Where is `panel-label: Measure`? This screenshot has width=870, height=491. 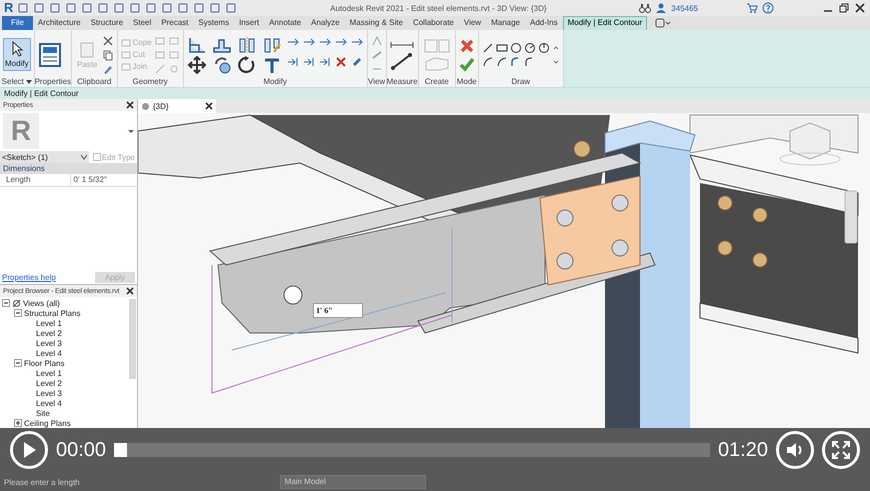
panel-label: Measure is located at coordinates (402, 82).